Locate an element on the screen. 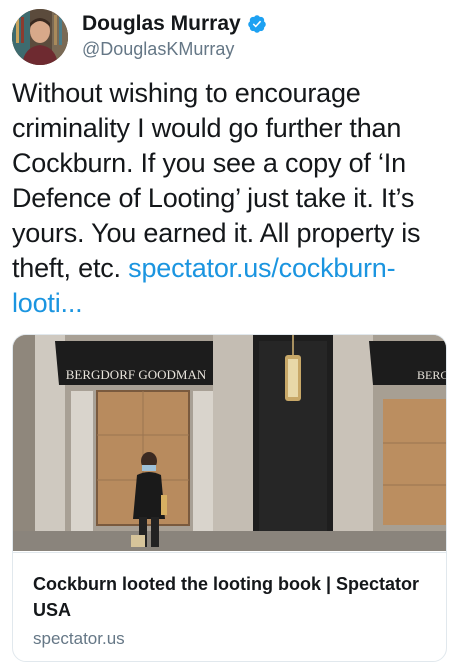 The image size is (458, 672). user-handle: @DouglasKMurray is located at coordinates (264, 49).